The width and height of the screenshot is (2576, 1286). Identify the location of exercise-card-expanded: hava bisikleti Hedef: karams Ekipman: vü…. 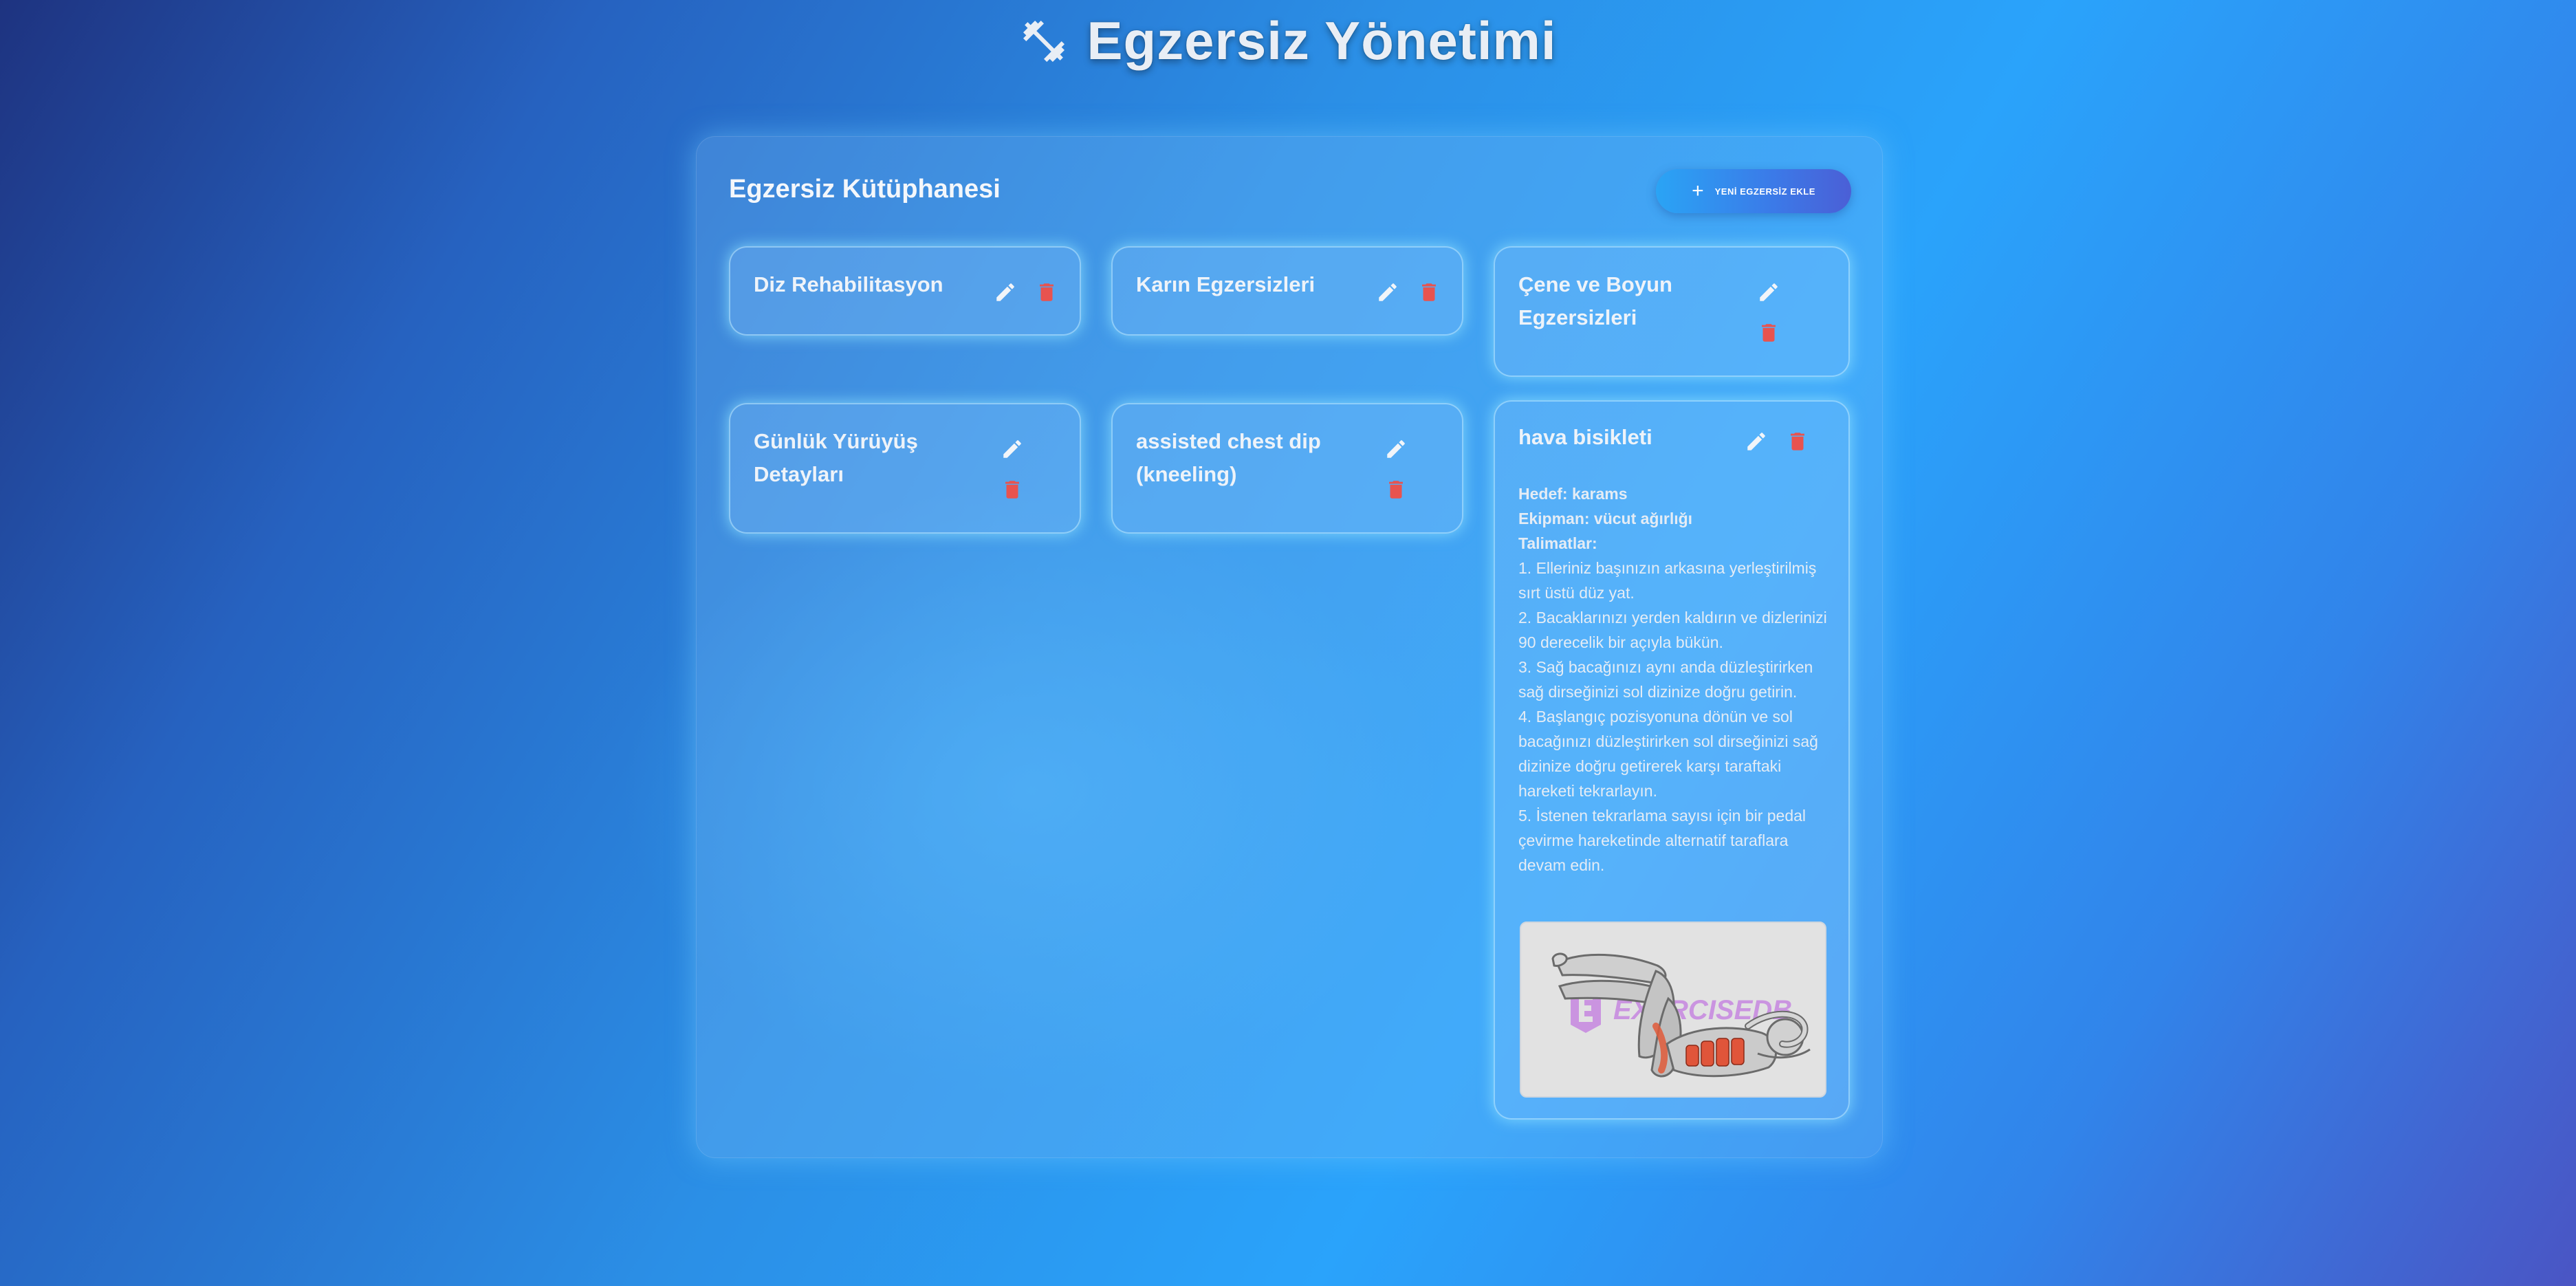
(1672, 760).